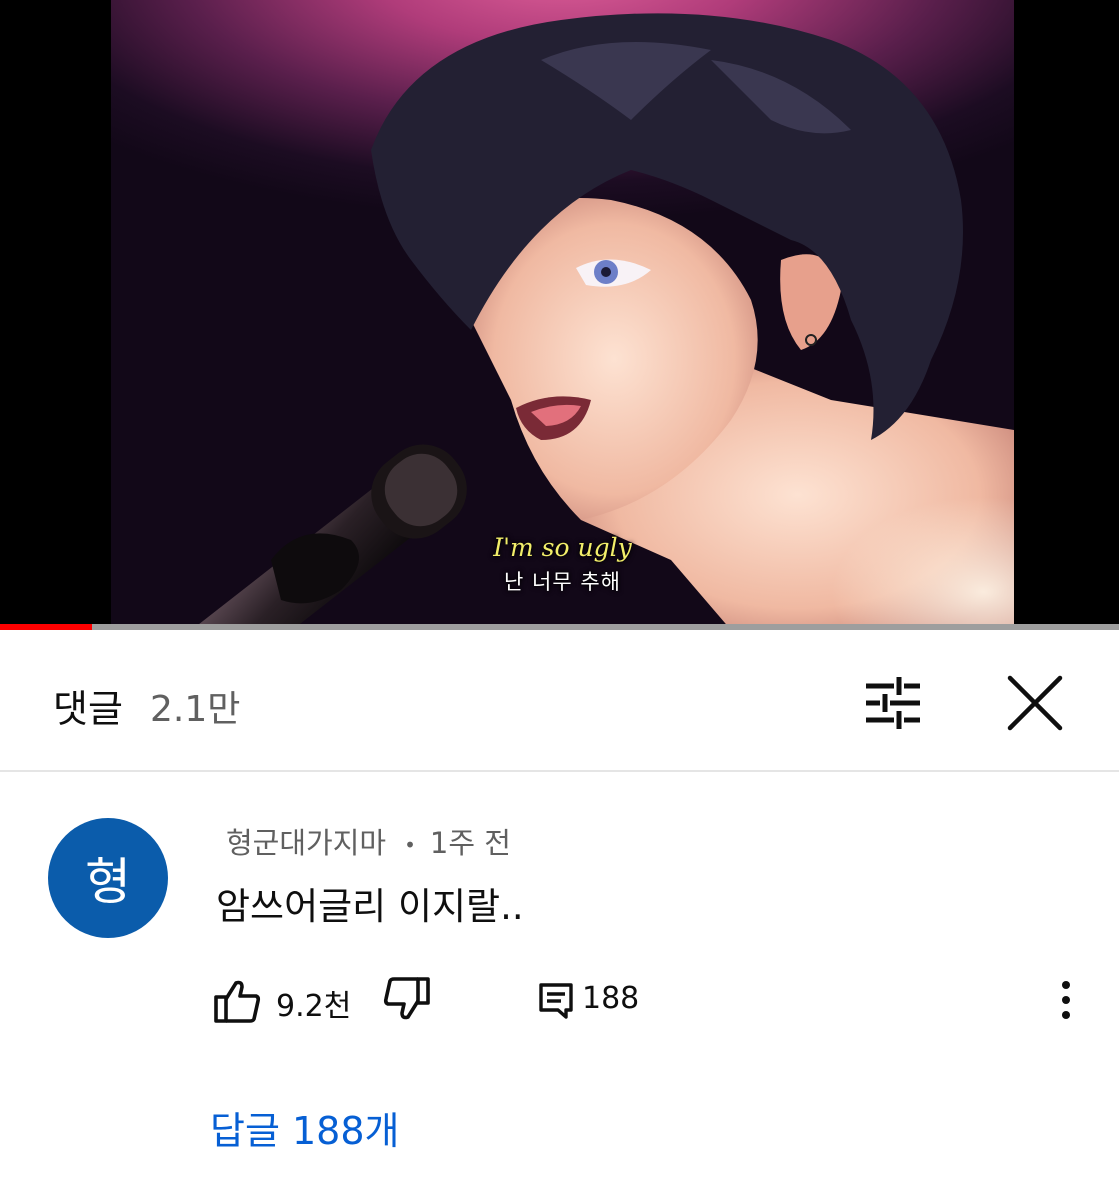 Image resolution: width=1119 pixels, height=1200 pixels. Describe the element at coordinates (306, 843) in the screenshot. I see `comment-author: 형군대가지마` at that location.